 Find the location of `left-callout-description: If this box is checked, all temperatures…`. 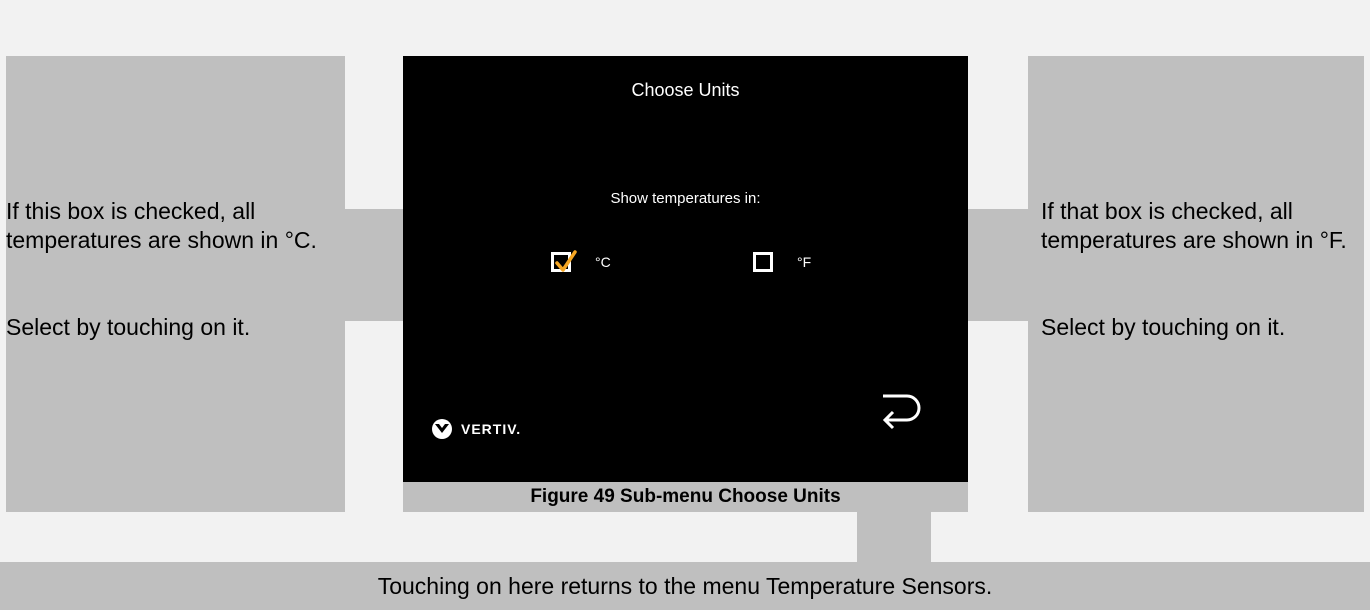

left-callout-description: If this box is checked, all temperatures… is located at coordinates (161, 225).